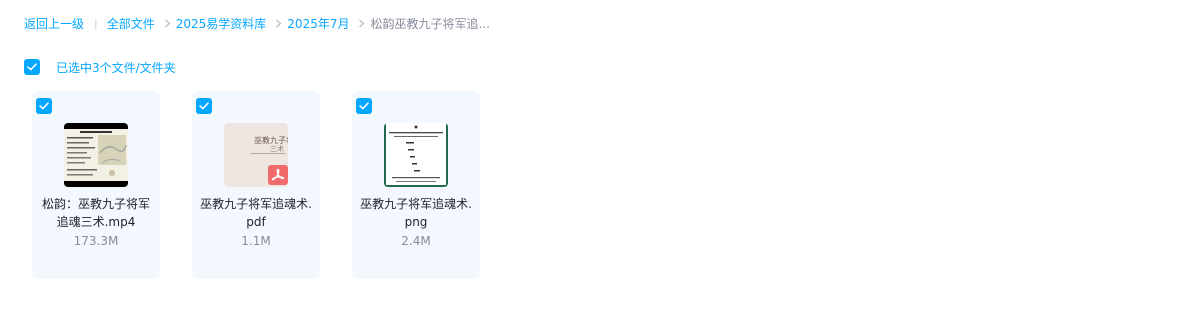  Describe the element at coordinates (131, 23) in the screenshot. I see `breadcrumb-item-all-files: 全部文件` at that location.